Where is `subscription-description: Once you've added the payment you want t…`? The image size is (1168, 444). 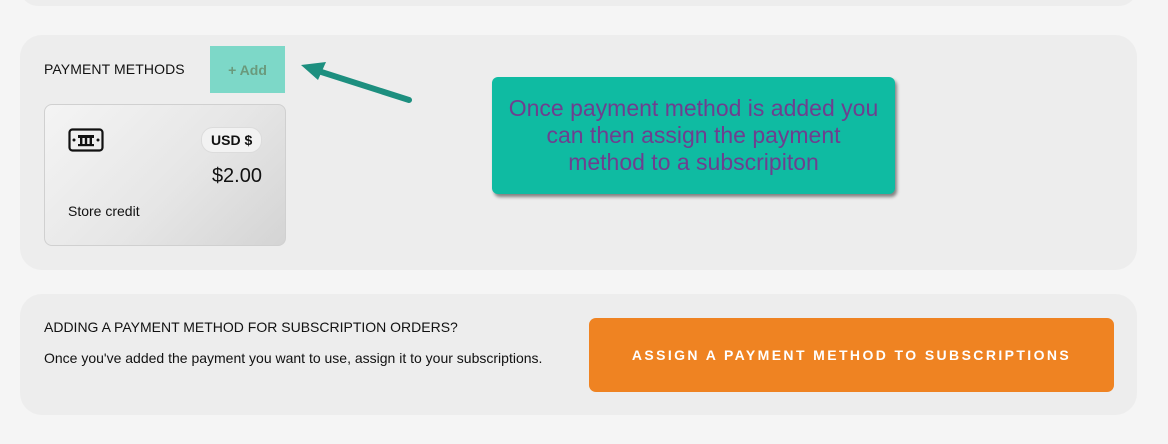
subscription-description: Once you've added the payment you want t… is located at coordinates (293, 358).